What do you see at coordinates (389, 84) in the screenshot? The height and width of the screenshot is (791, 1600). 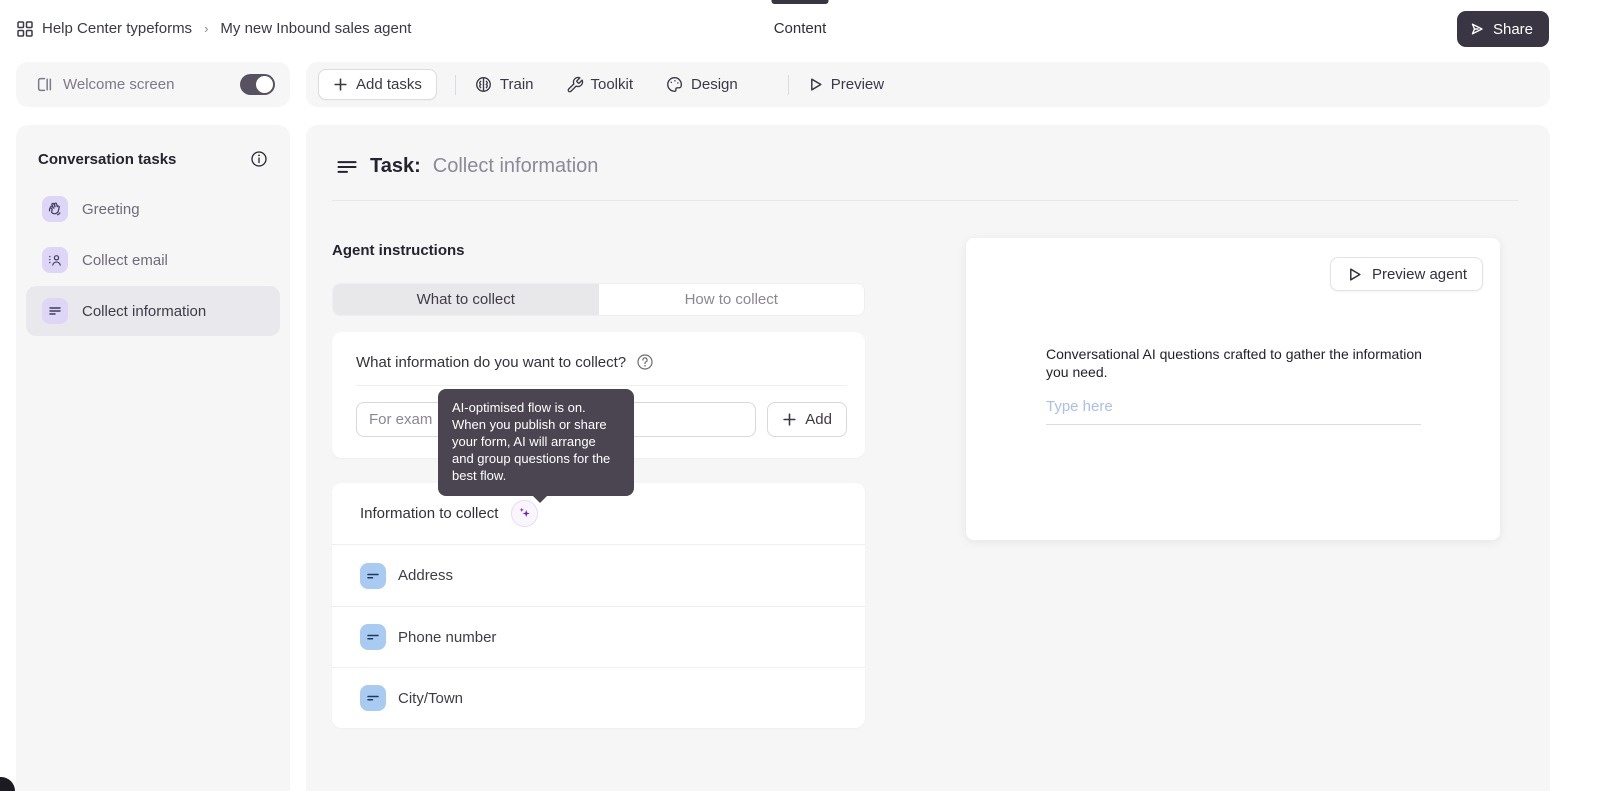 I see `add-tasks-label: Add tasks` at bounding box center [389, 84].